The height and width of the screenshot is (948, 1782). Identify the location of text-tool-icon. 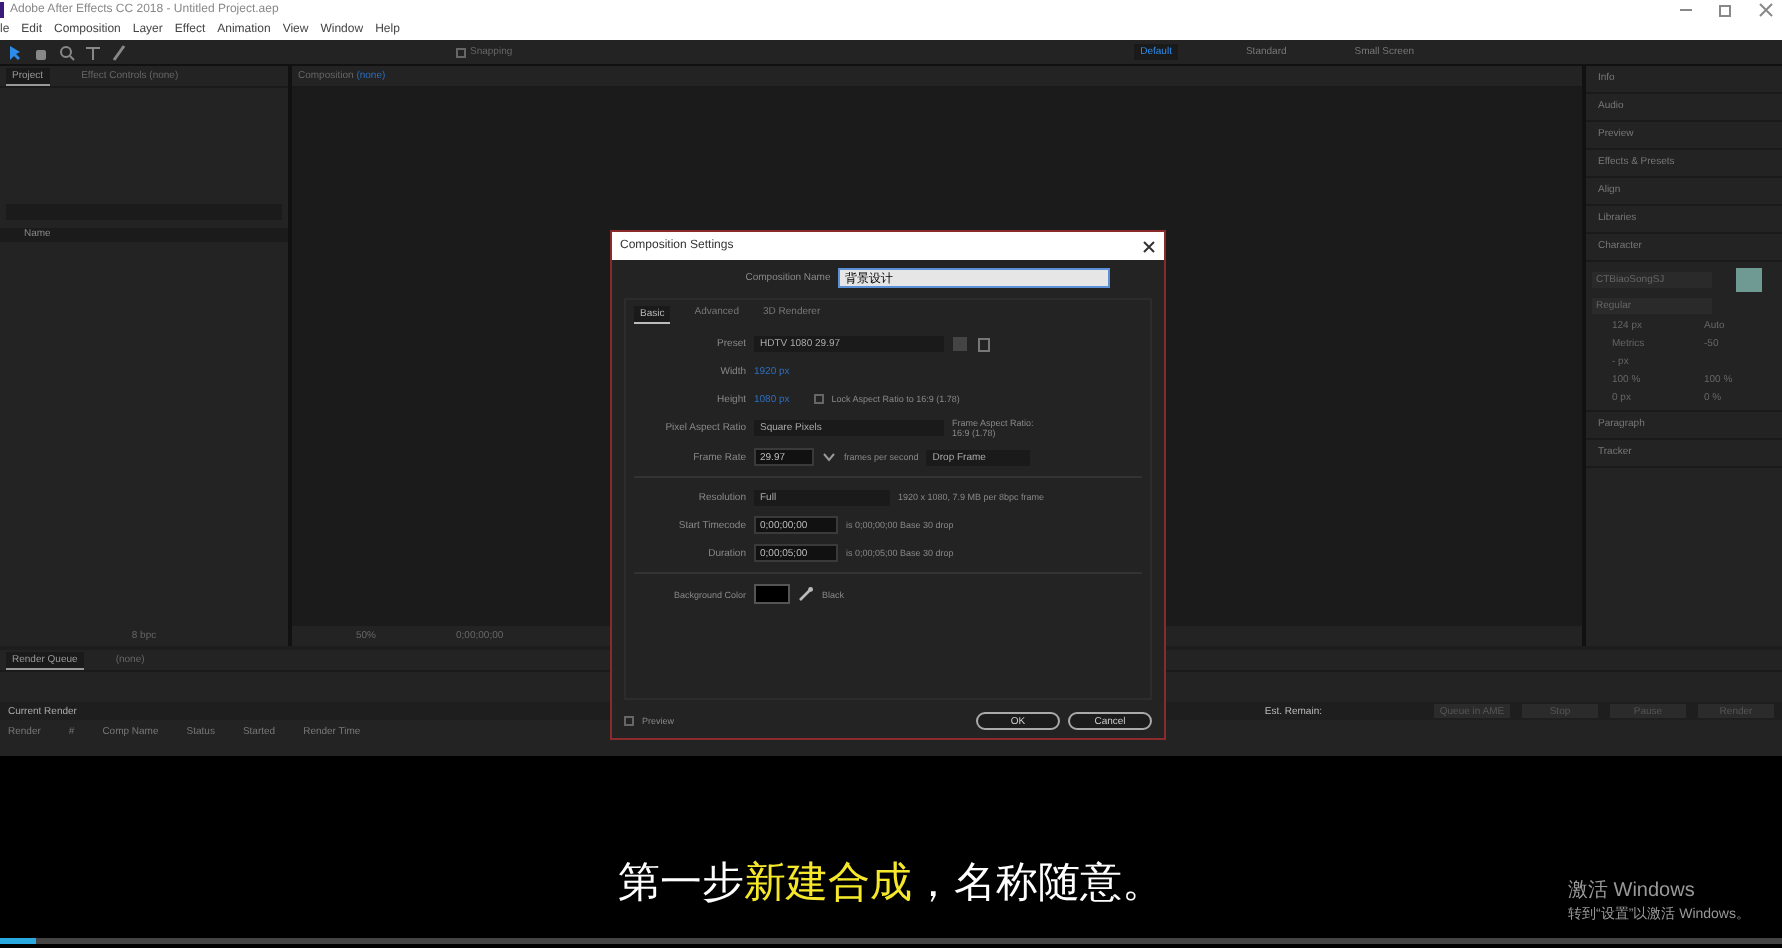
(93, 52).